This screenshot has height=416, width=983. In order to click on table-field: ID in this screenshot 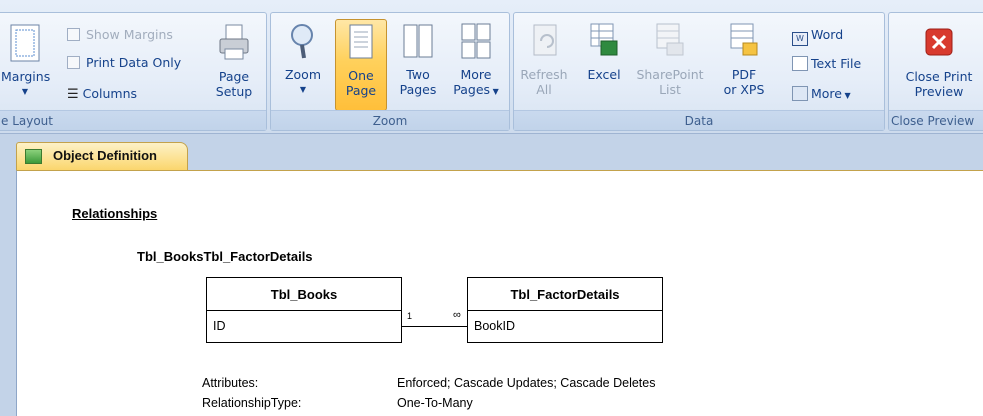, I will do `click(219, 326)`.